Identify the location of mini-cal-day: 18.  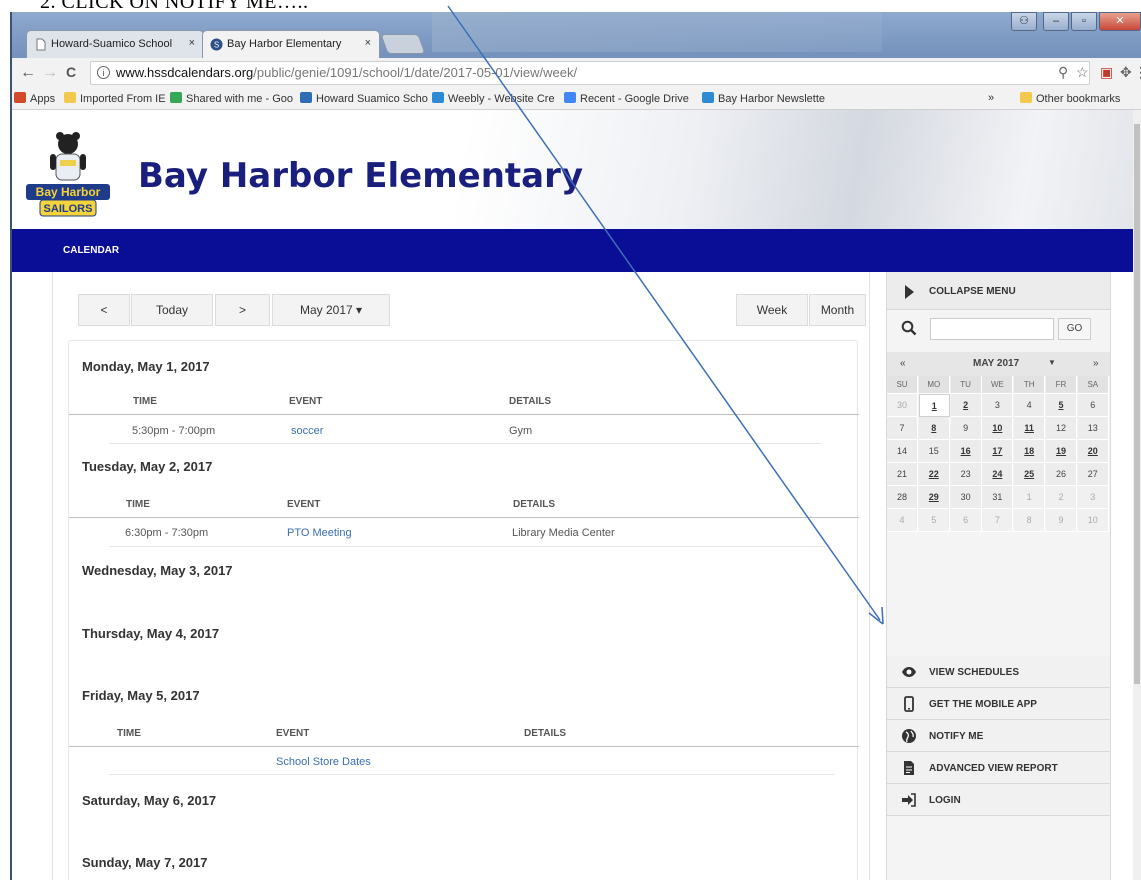
(1030, 451).